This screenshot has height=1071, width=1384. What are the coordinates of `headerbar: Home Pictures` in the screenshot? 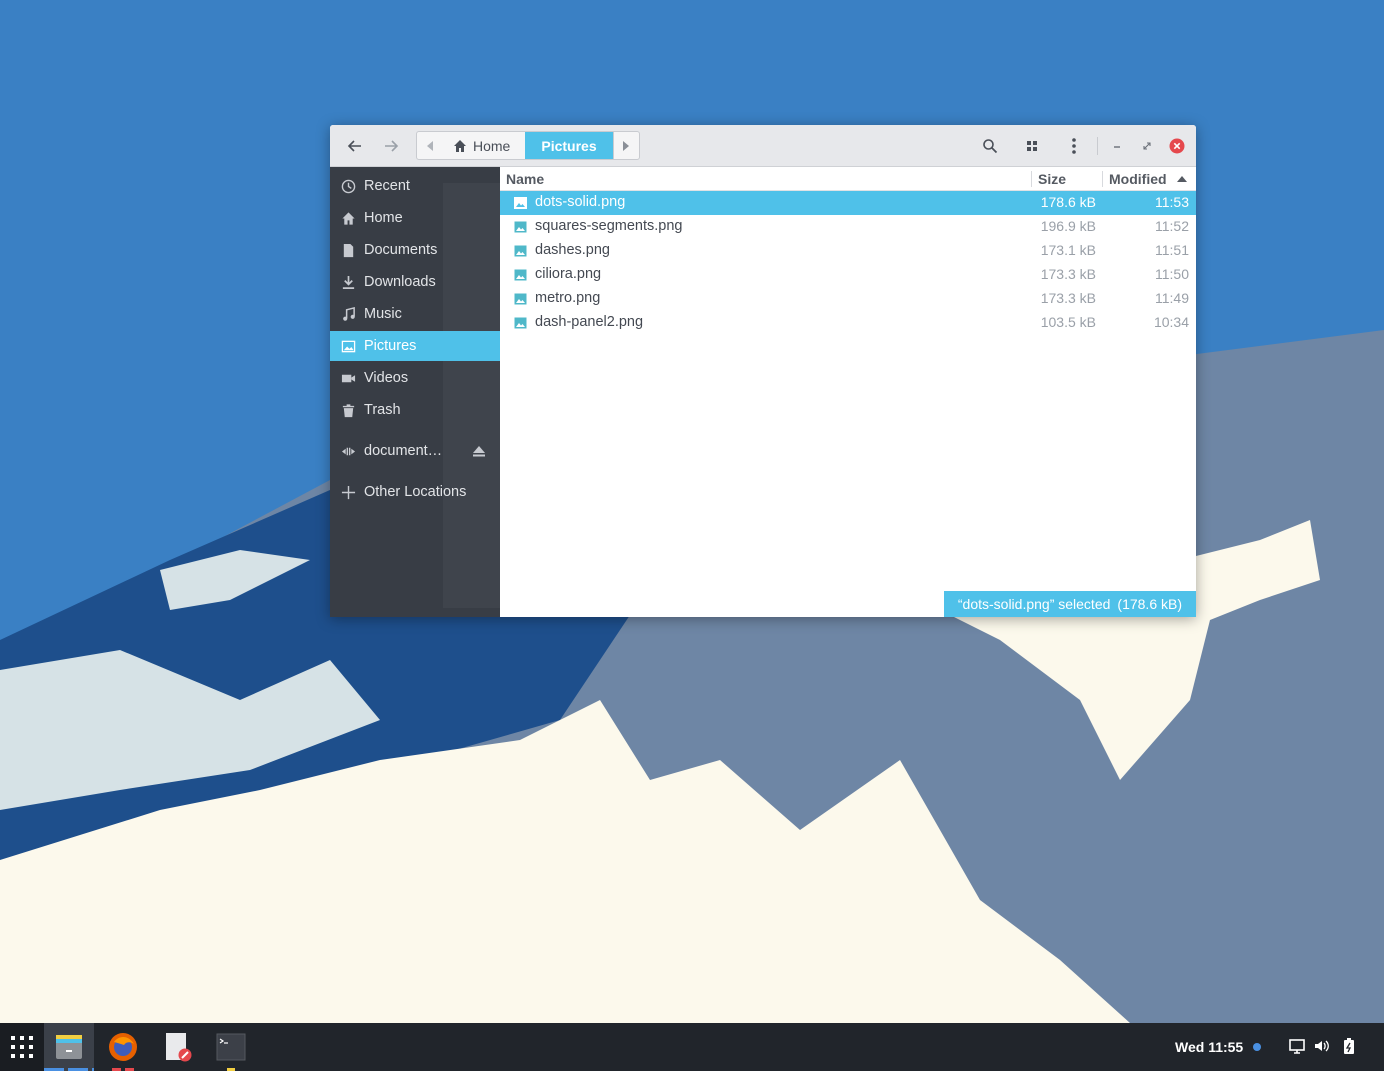 It's located at (763, 146).